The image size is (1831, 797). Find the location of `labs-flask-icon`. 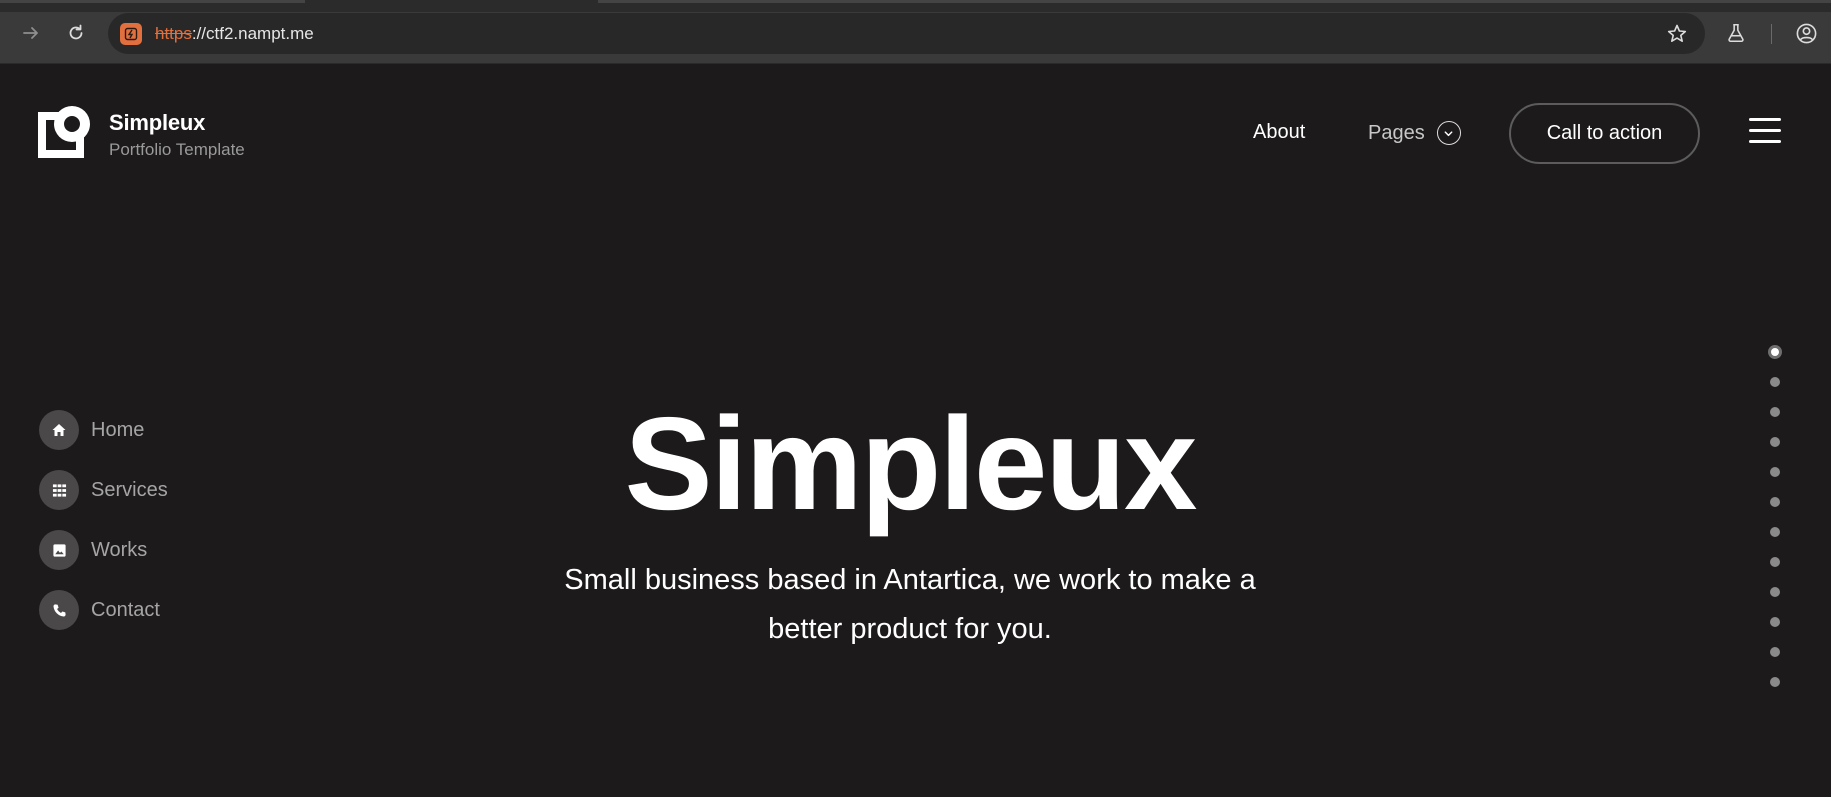

labs-flask-icon is located at coordinates (1736, 33).